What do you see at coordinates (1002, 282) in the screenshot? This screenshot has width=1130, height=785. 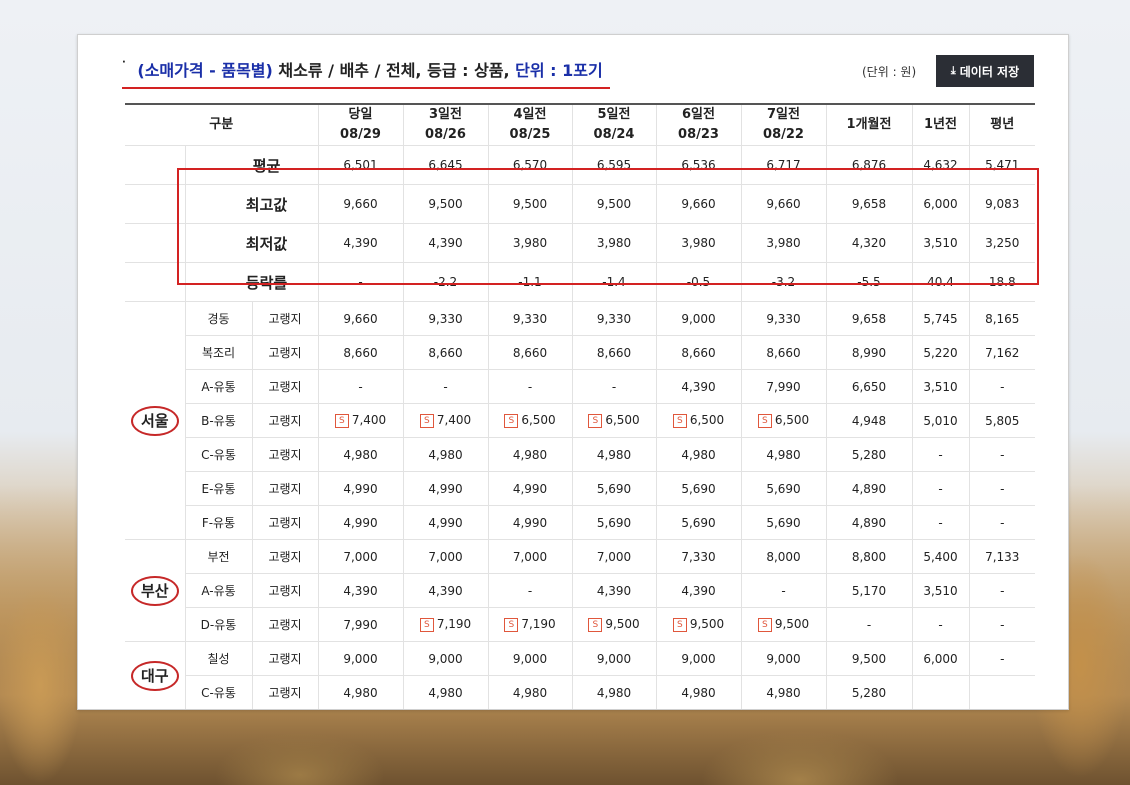 I see `table-cell: 18.8` at bounding box center [1002, 282].